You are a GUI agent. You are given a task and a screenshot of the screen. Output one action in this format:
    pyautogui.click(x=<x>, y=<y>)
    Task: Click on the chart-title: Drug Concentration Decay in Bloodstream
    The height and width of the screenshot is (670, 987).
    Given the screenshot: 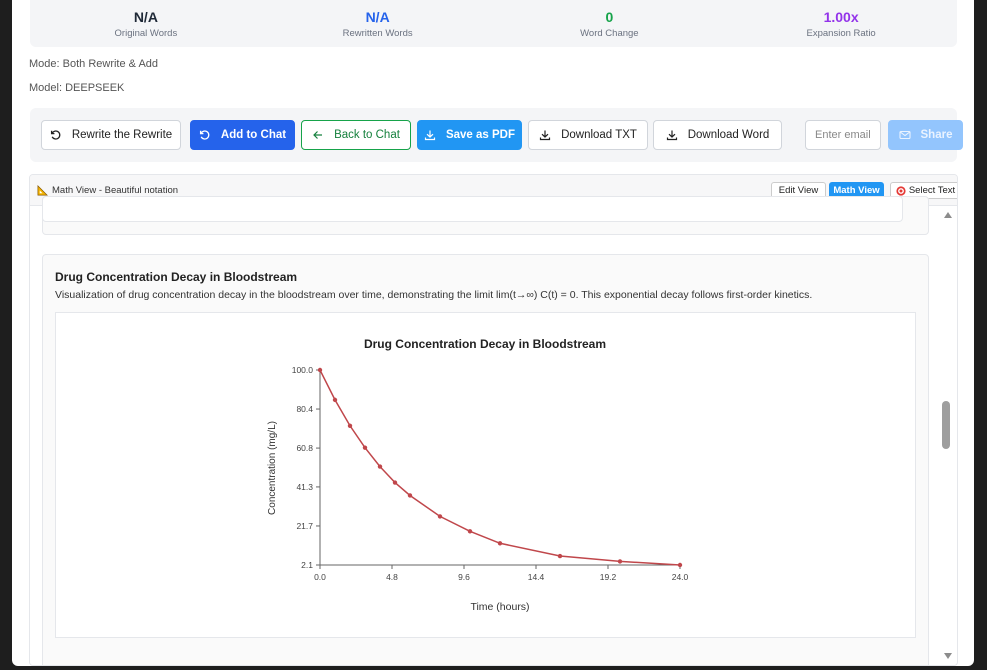 What is the action you would take?
    pyautogui.click(x=485, y=344)
    